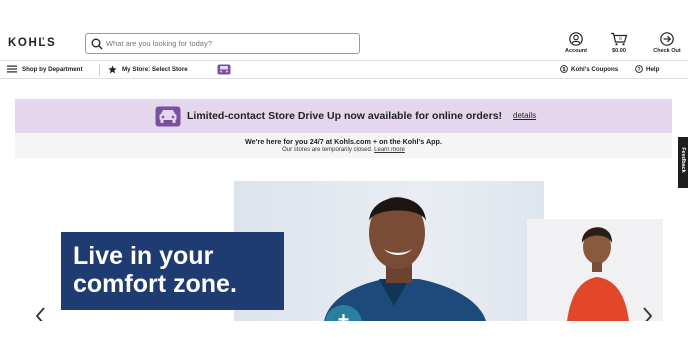 Image resolution: width=688 pixels, height=350 pixels. What do you see at coordinates (576, 39) in the screenshot?
I see `account-icon` at bounding box center [576, 39].